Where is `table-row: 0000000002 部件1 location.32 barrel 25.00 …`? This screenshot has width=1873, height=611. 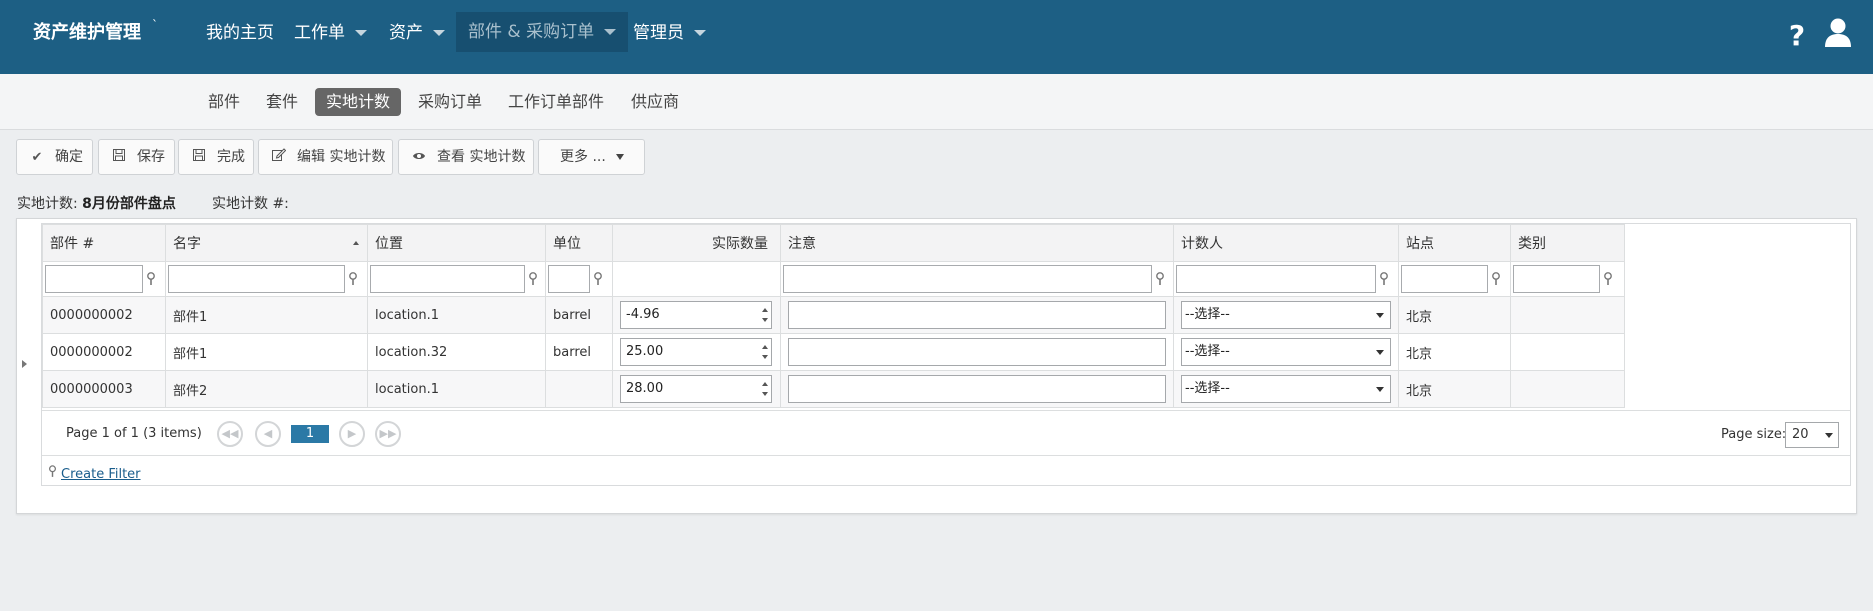 table-row: 0000000002 部件1 location.32 barrel 25.00 … is located at coordinates (833, 352).